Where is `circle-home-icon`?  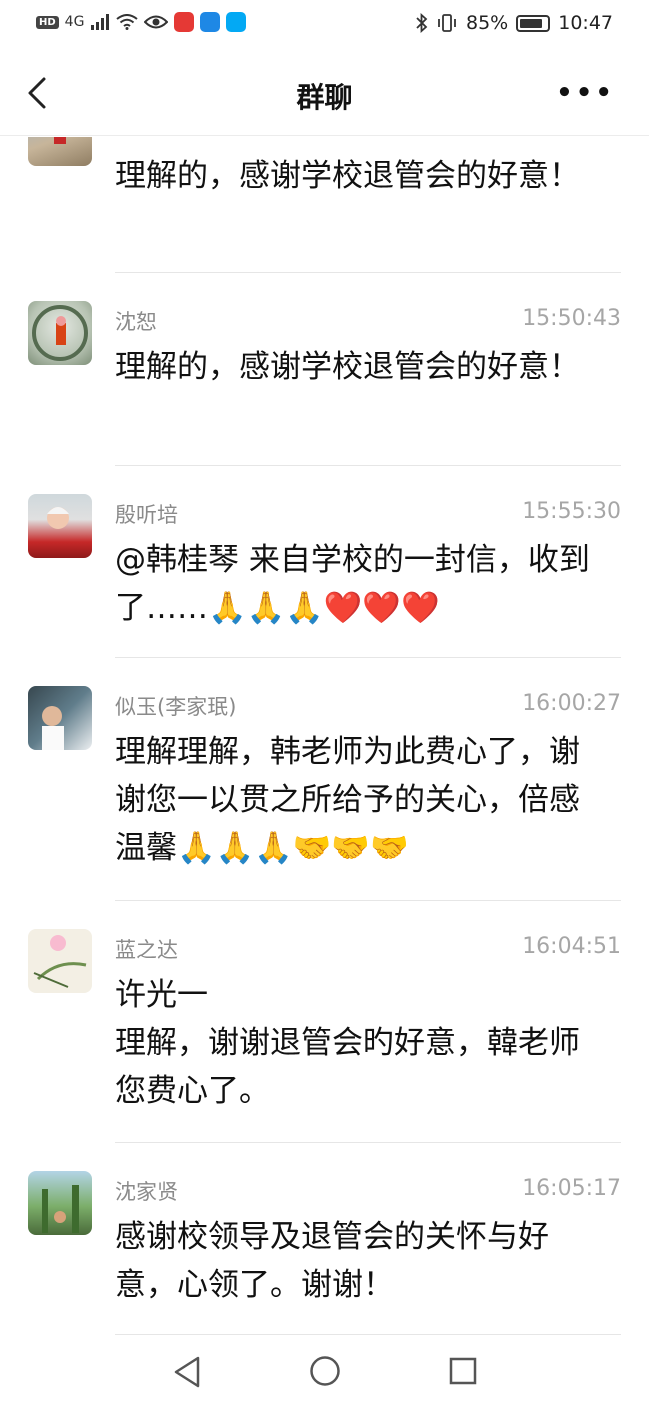
circle-home-icon is located at coordinates (325, 1371).